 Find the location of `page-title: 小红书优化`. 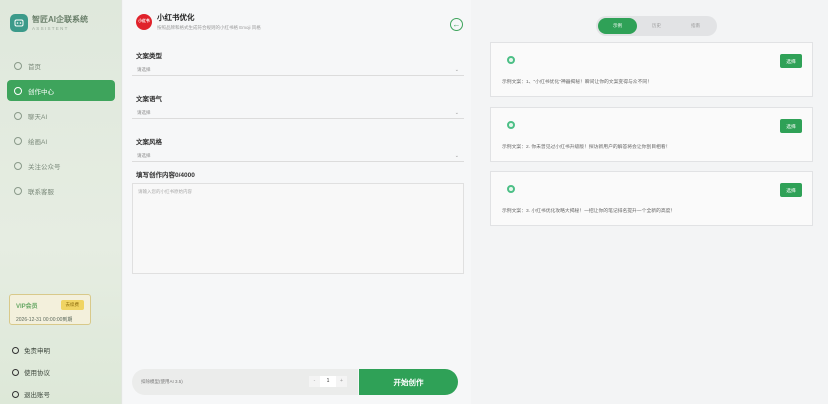

page-title: 小红书优化 is located at coordinates (176, 17).